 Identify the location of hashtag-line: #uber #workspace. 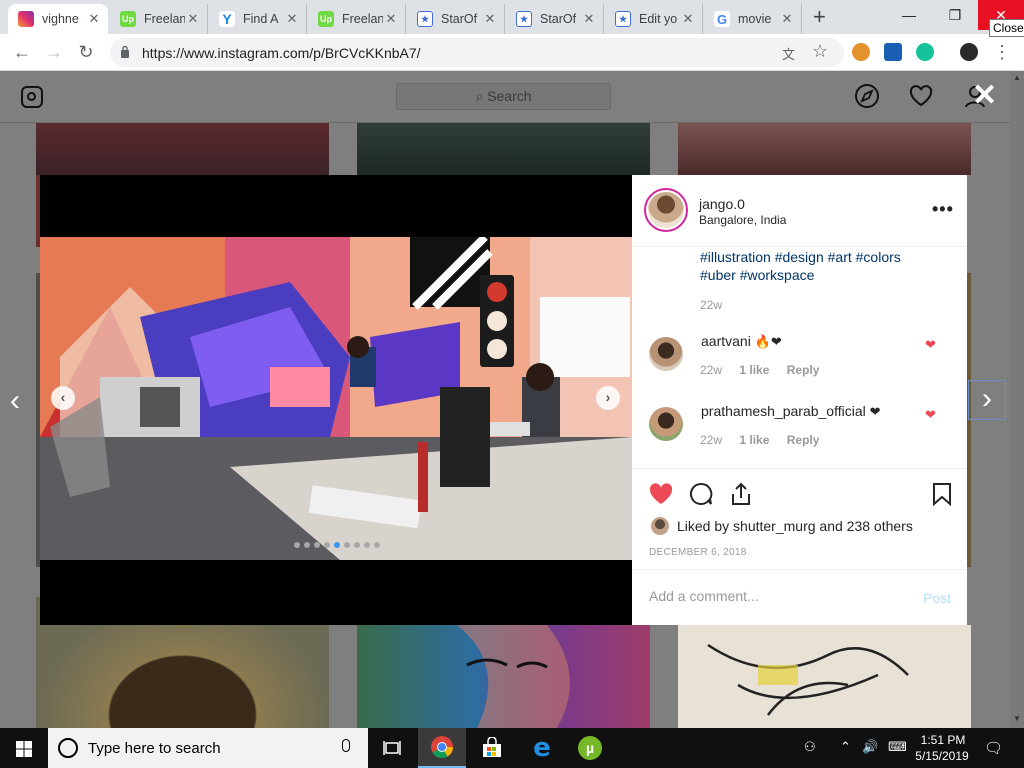
(825, 275).